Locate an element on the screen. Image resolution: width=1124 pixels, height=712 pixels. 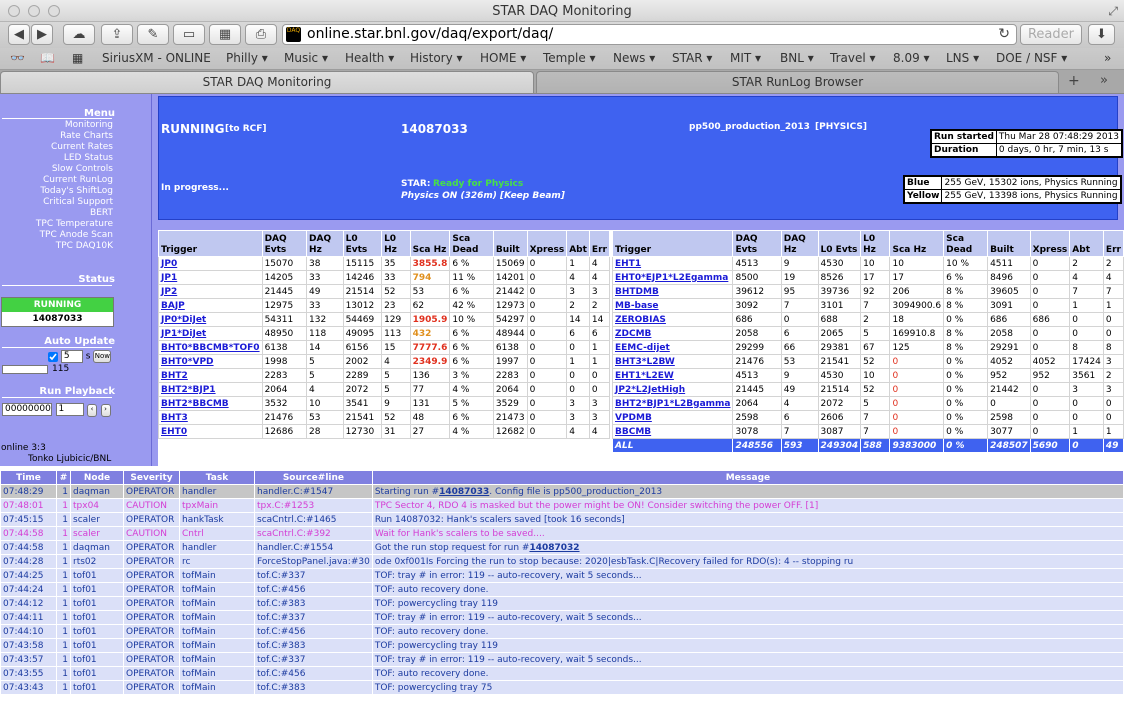
bookmark-doe-nsf: DOE / NSF ▾ is located at coordinates (1031, 58).